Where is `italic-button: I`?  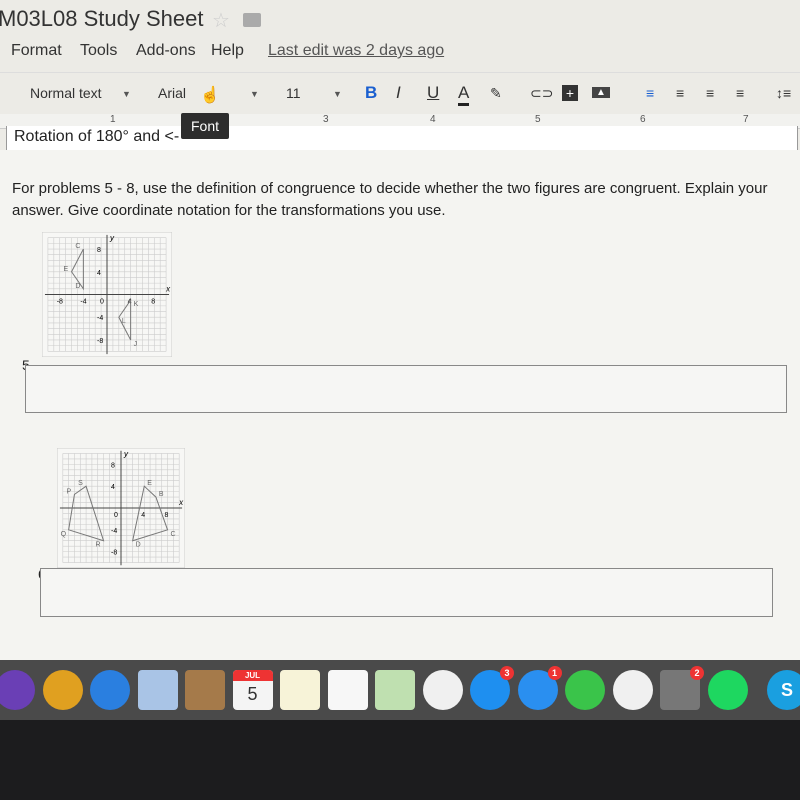 italic-button: I is located at coordinates (398, 93).